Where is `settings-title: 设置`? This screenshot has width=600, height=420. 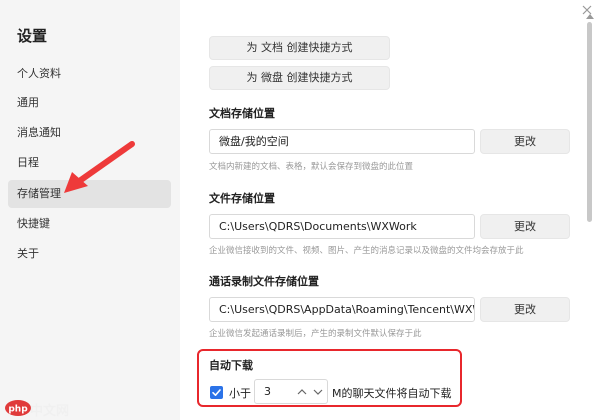 settings-title: 设置 is located at coordinates (32, 36).